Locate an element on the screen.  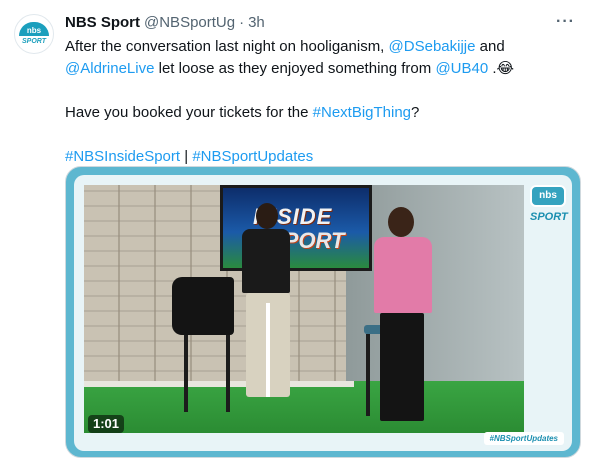
guest-legs is located at coordinates (402, 367).